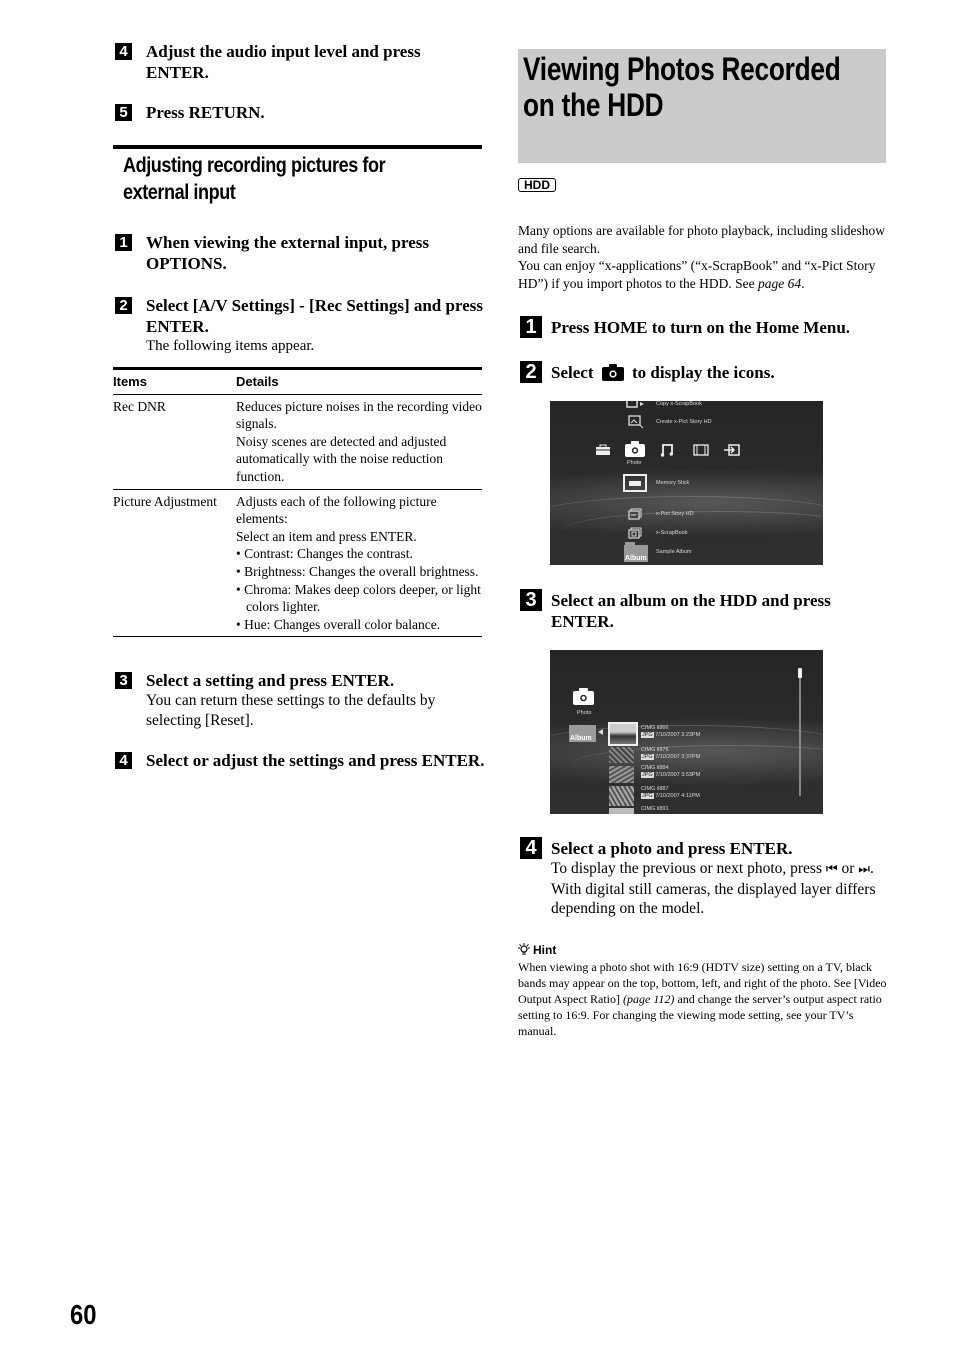  What do you see at coordinates (545, 950) in the screenshot?
I see `hint-label: Hint` at bounding box center [545, 950].